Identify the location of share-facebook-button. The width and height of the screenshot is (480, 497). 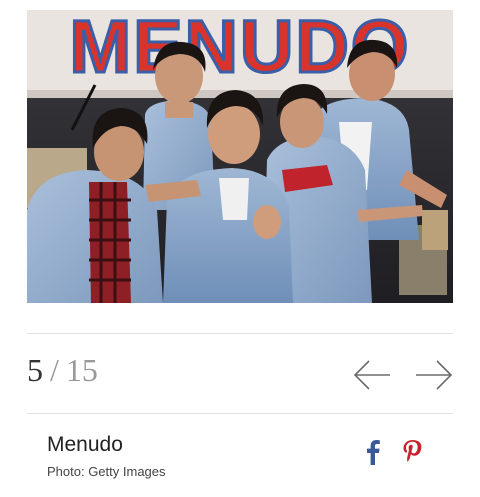
(373, 452).